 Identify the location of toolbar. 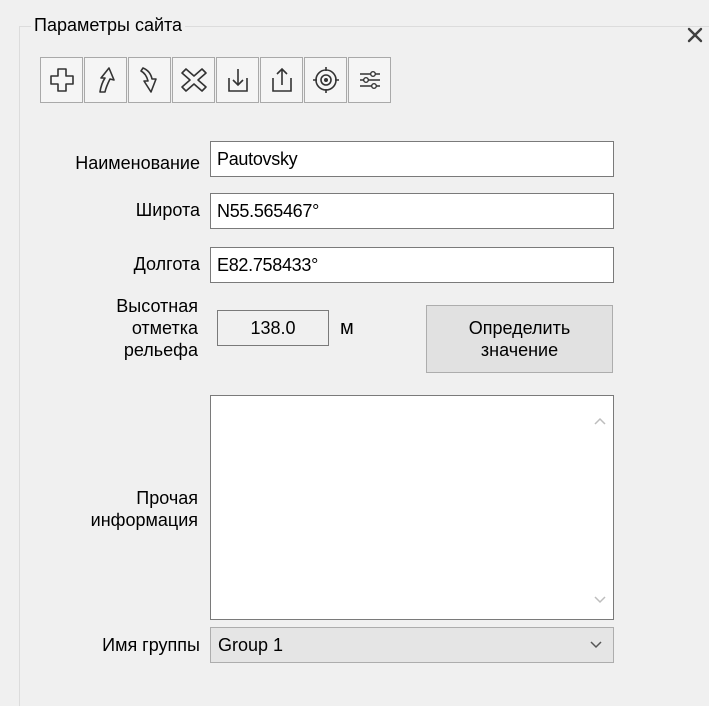
(215, 80).